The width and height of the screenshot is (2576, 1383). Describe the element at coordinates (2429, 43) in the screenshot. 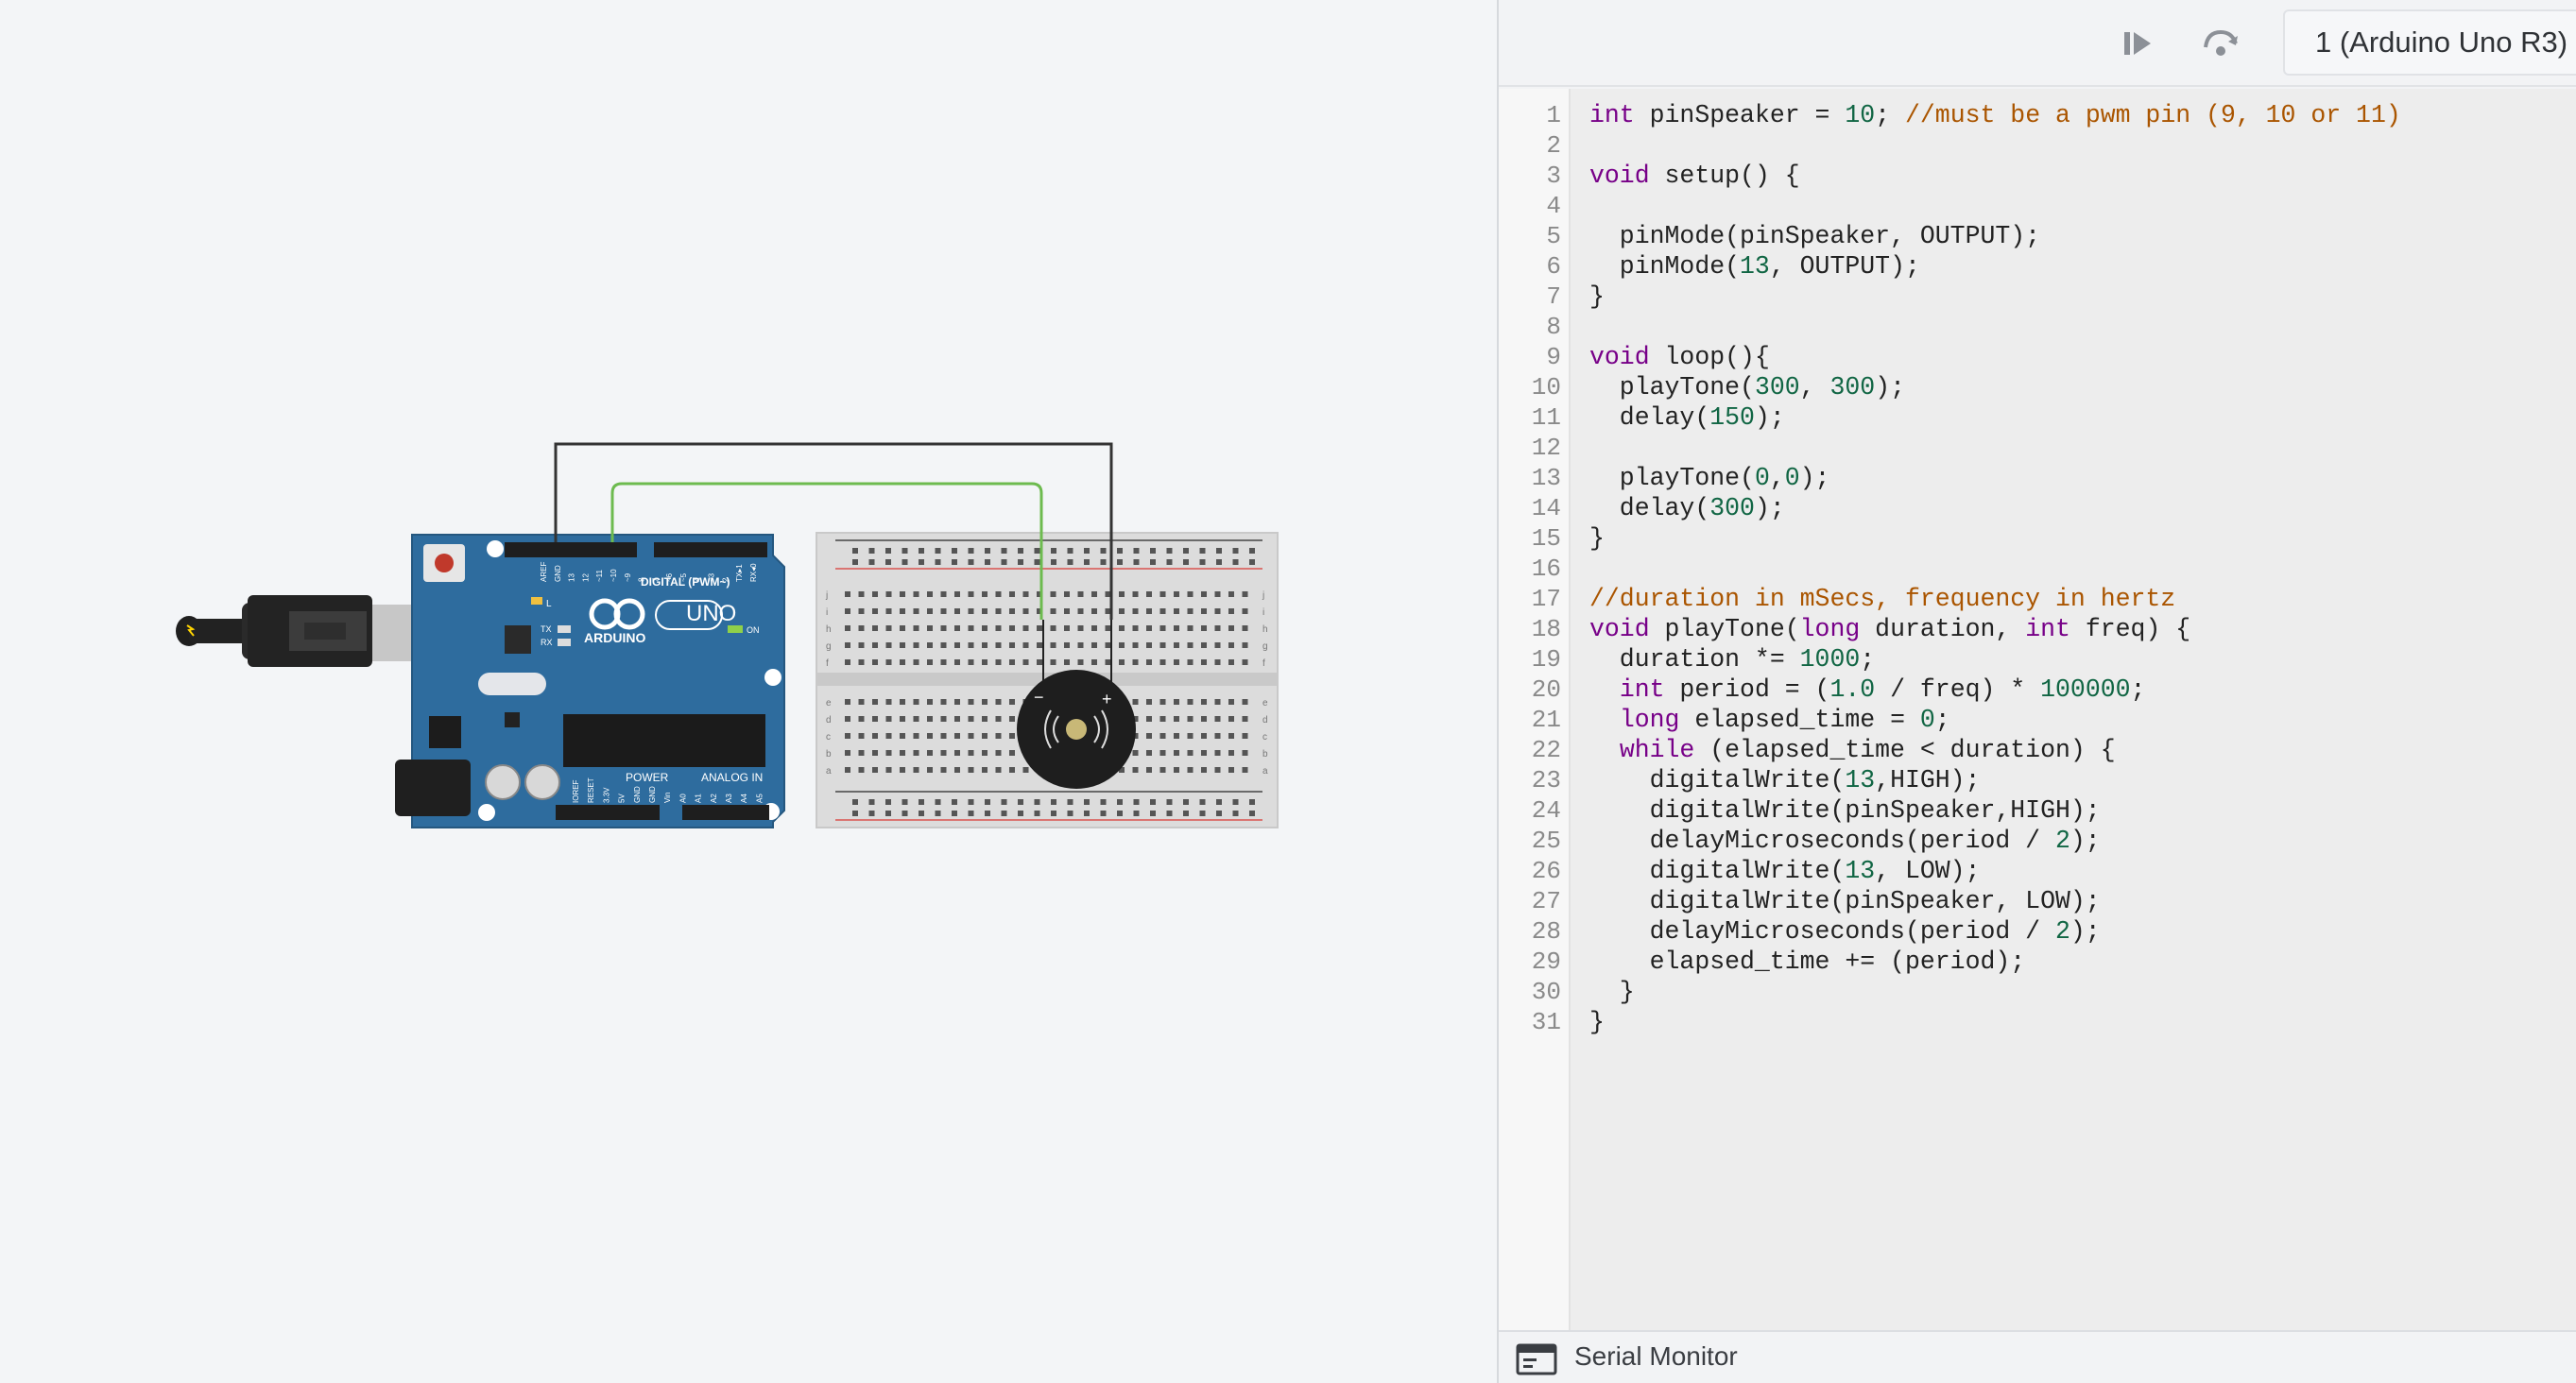

I see `device-select: 1 (Arduino Uno R3)` at that location.